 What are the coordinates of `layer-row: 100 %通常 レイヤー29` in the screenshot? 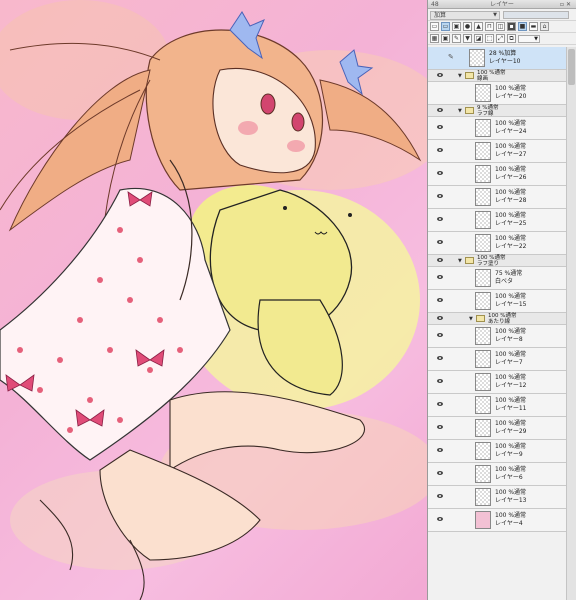 It's located at (497, 428).